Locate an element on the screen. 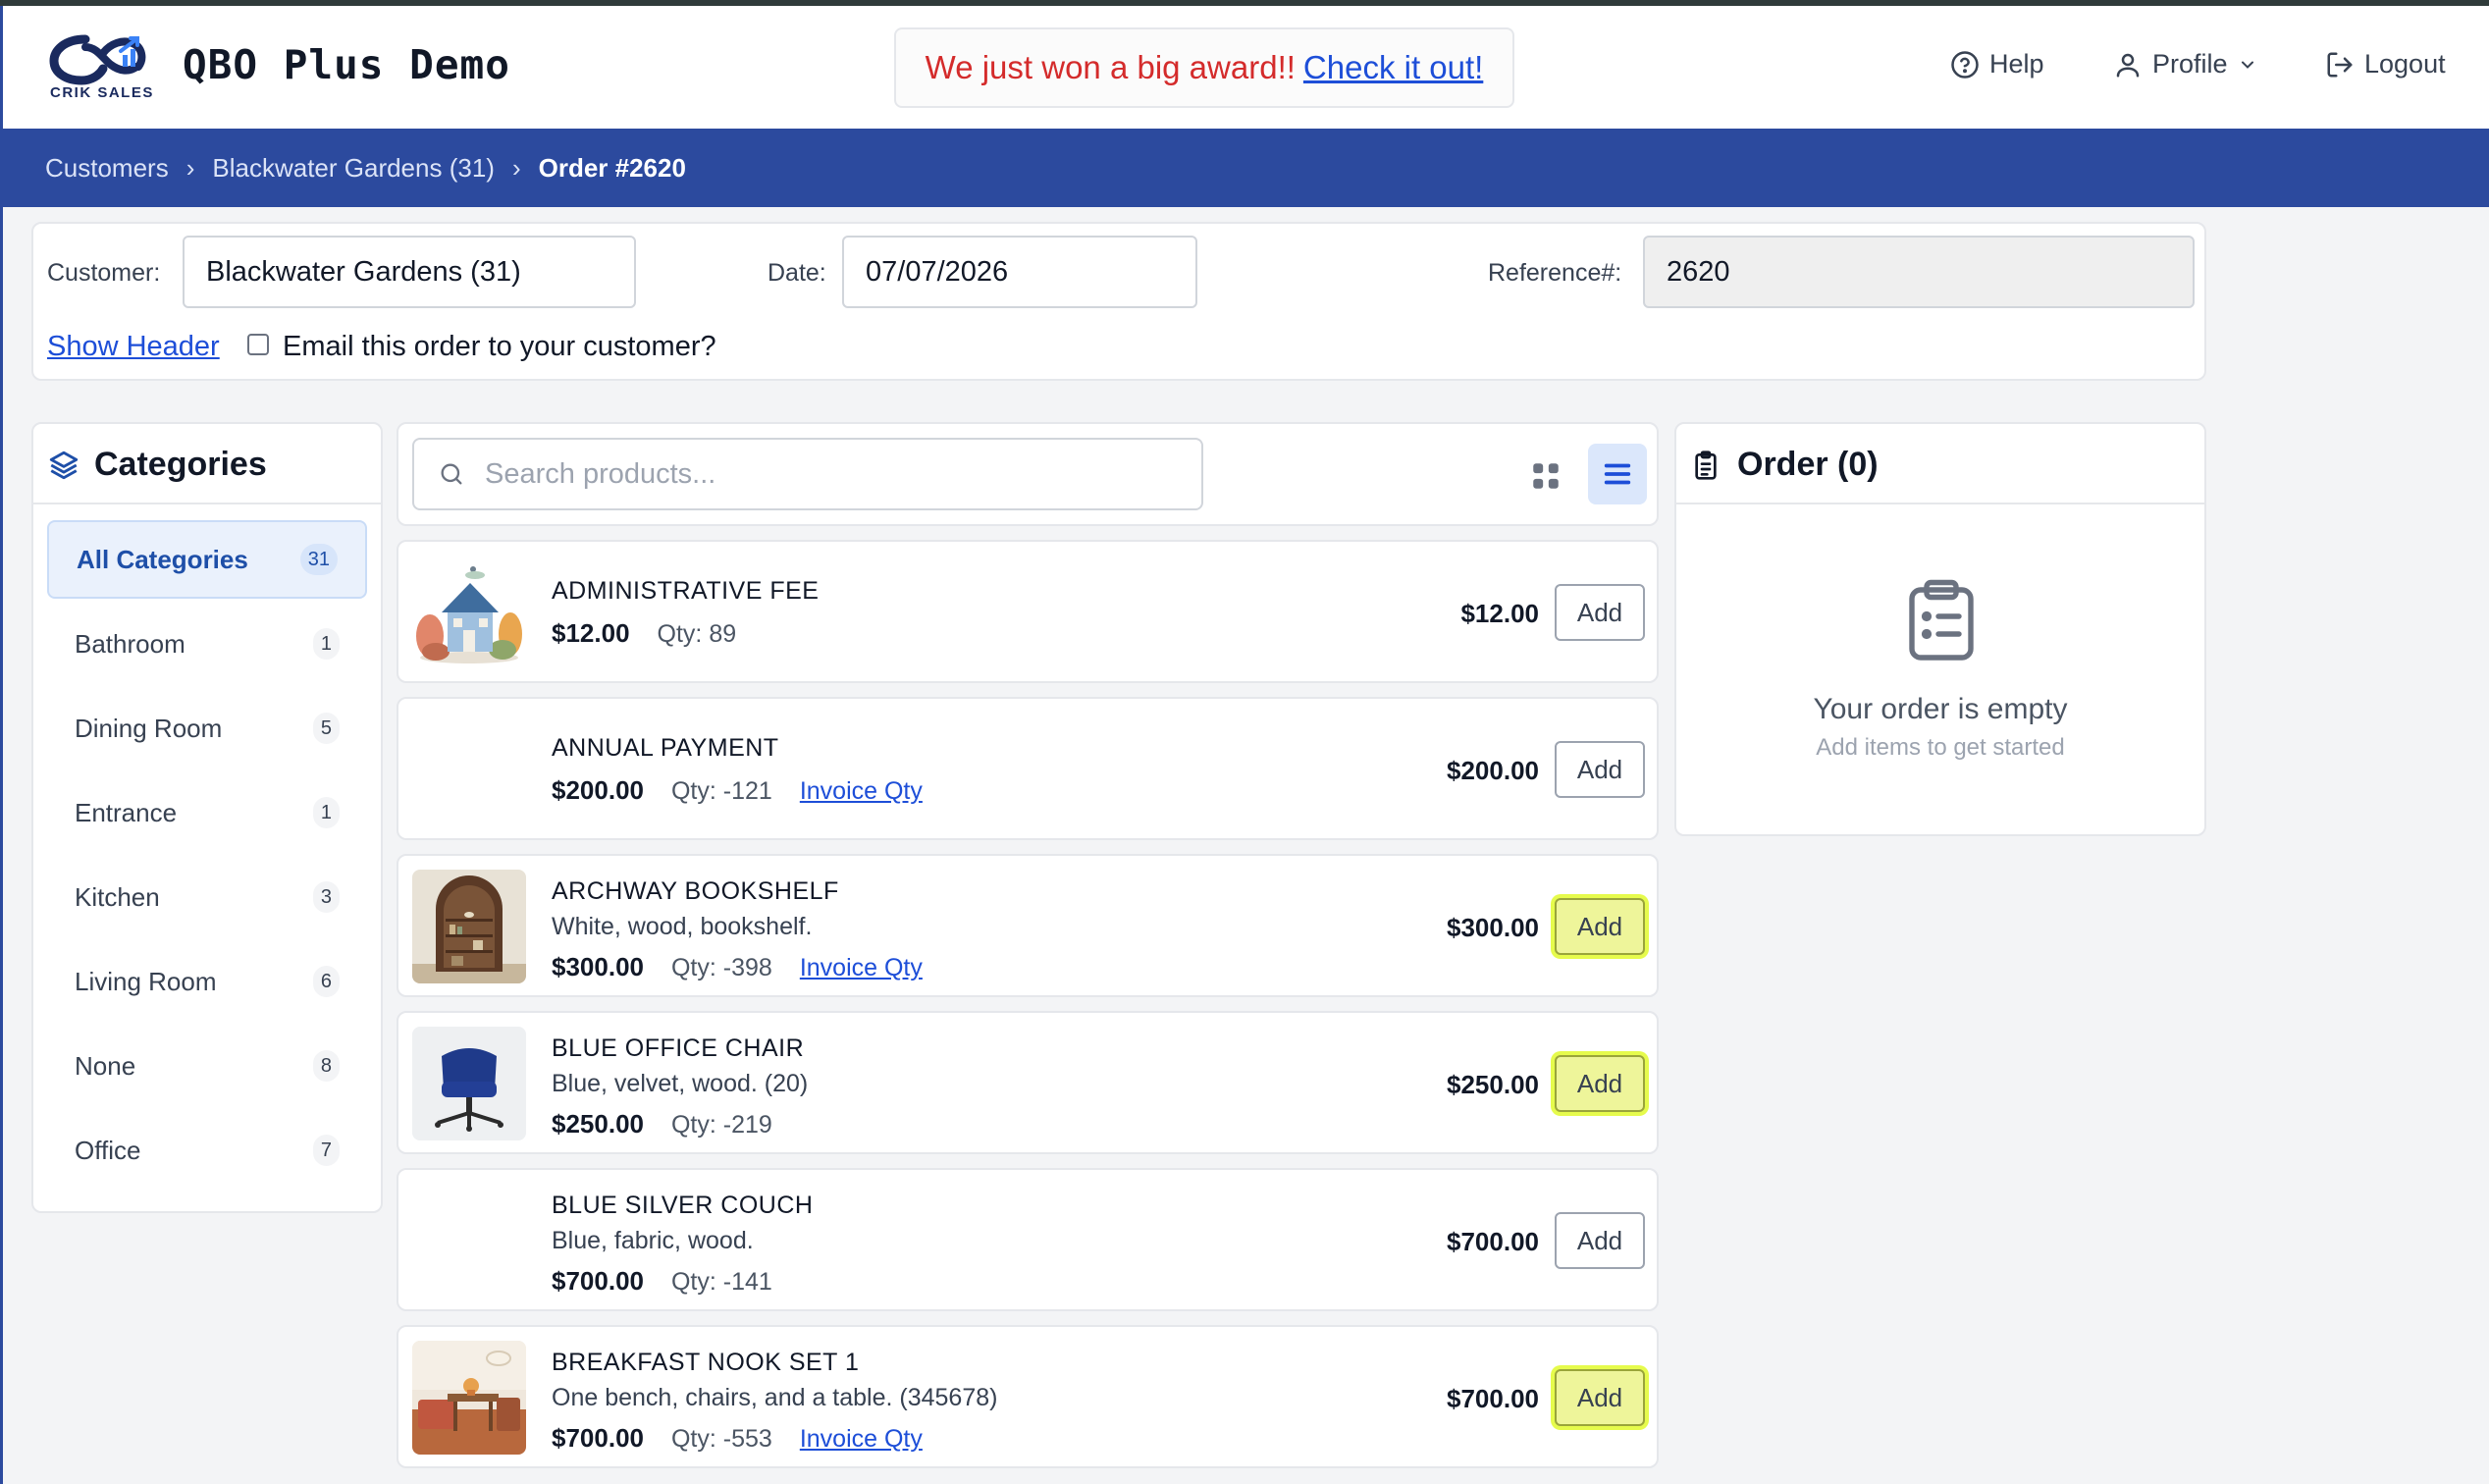 The height and width of the screenshot is (1484, 2489). email-order-checkbox is located at coordinates (258, 344).